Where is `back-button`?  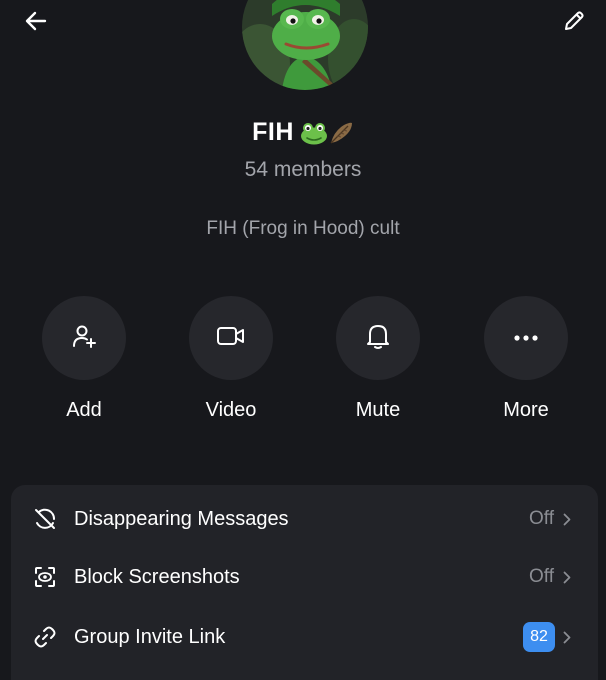 back-button is located at coordinates (36, 23).